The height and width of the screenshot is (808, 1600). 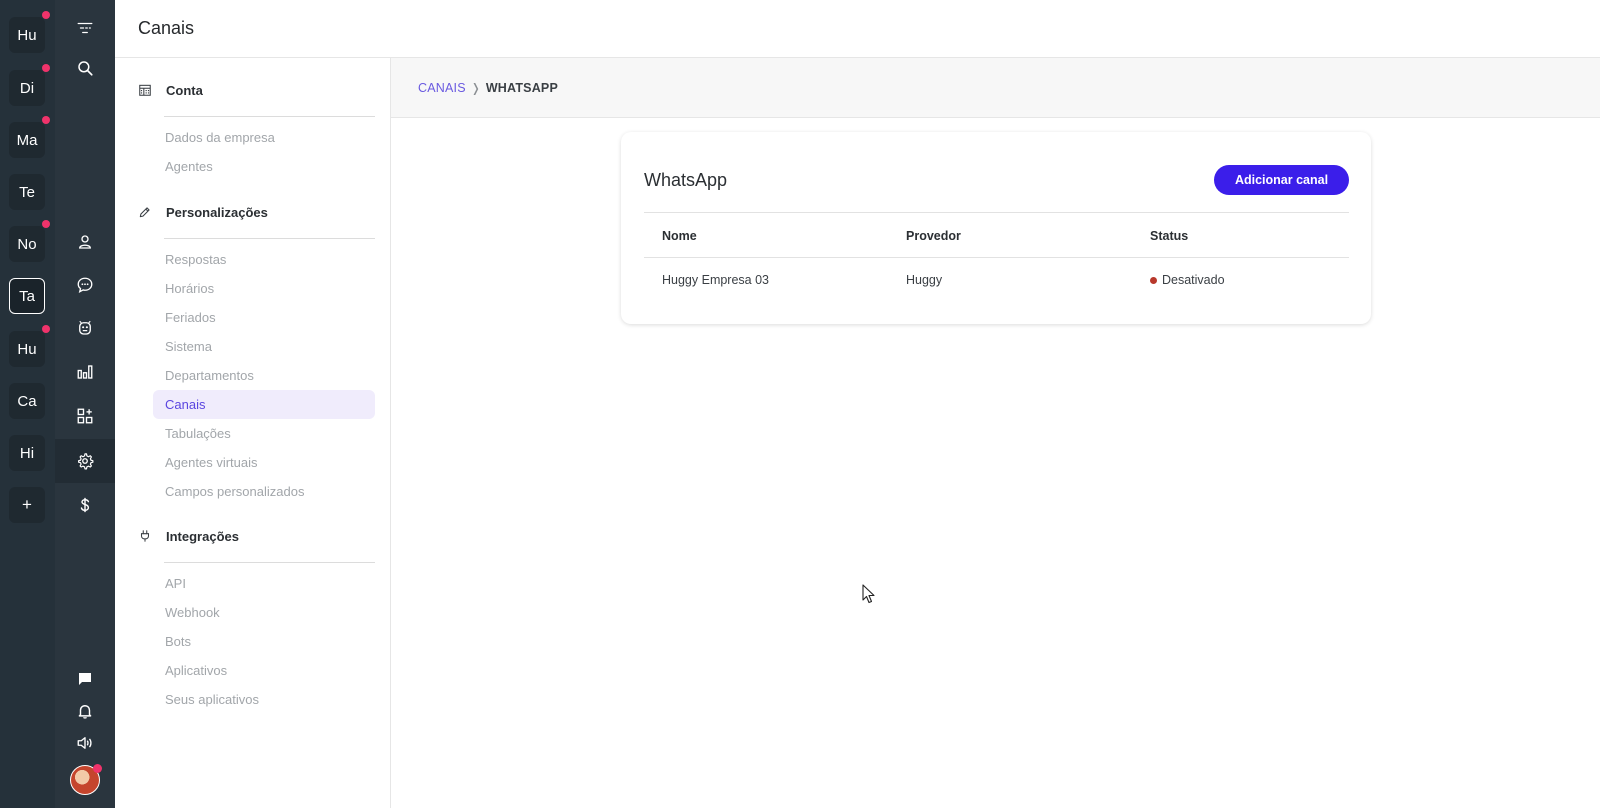 I want to click on apps-icon, so click(x=85, y=416).